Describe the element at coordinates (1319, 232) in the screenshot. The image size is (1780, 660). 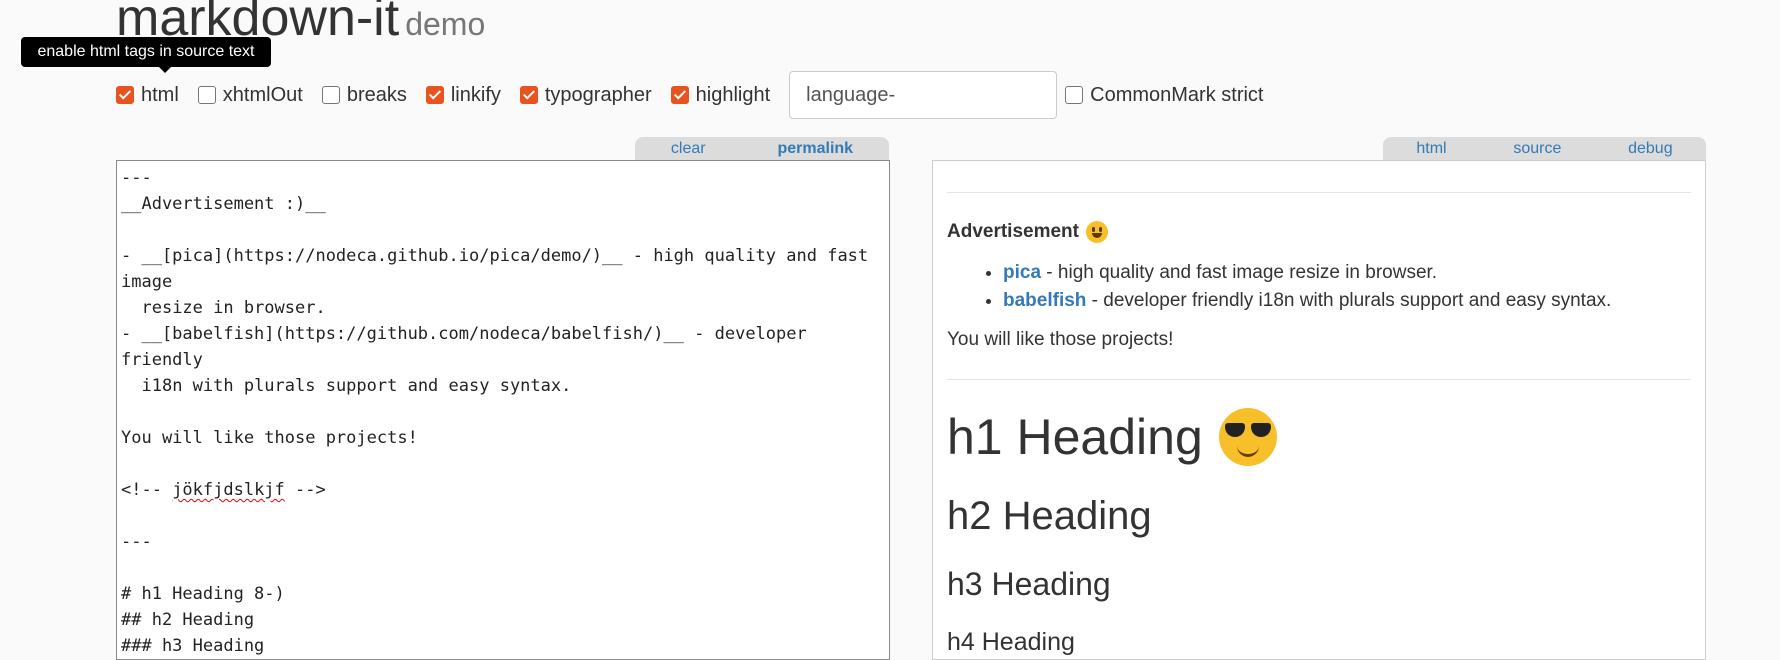
I see `advertisement-heading: Advertisement` at that location.